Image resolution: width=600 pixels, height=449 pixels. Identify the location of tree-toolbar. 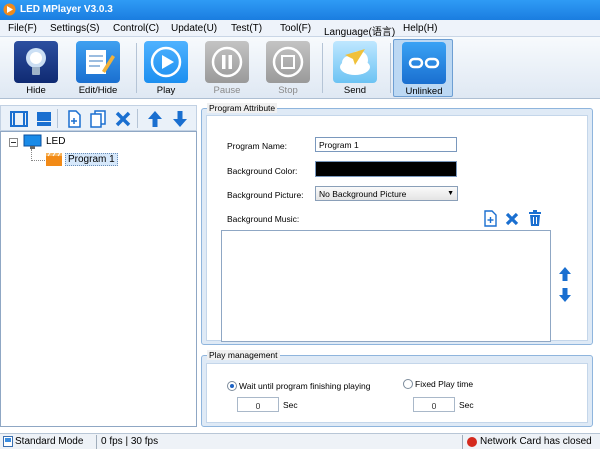
(98, 118).